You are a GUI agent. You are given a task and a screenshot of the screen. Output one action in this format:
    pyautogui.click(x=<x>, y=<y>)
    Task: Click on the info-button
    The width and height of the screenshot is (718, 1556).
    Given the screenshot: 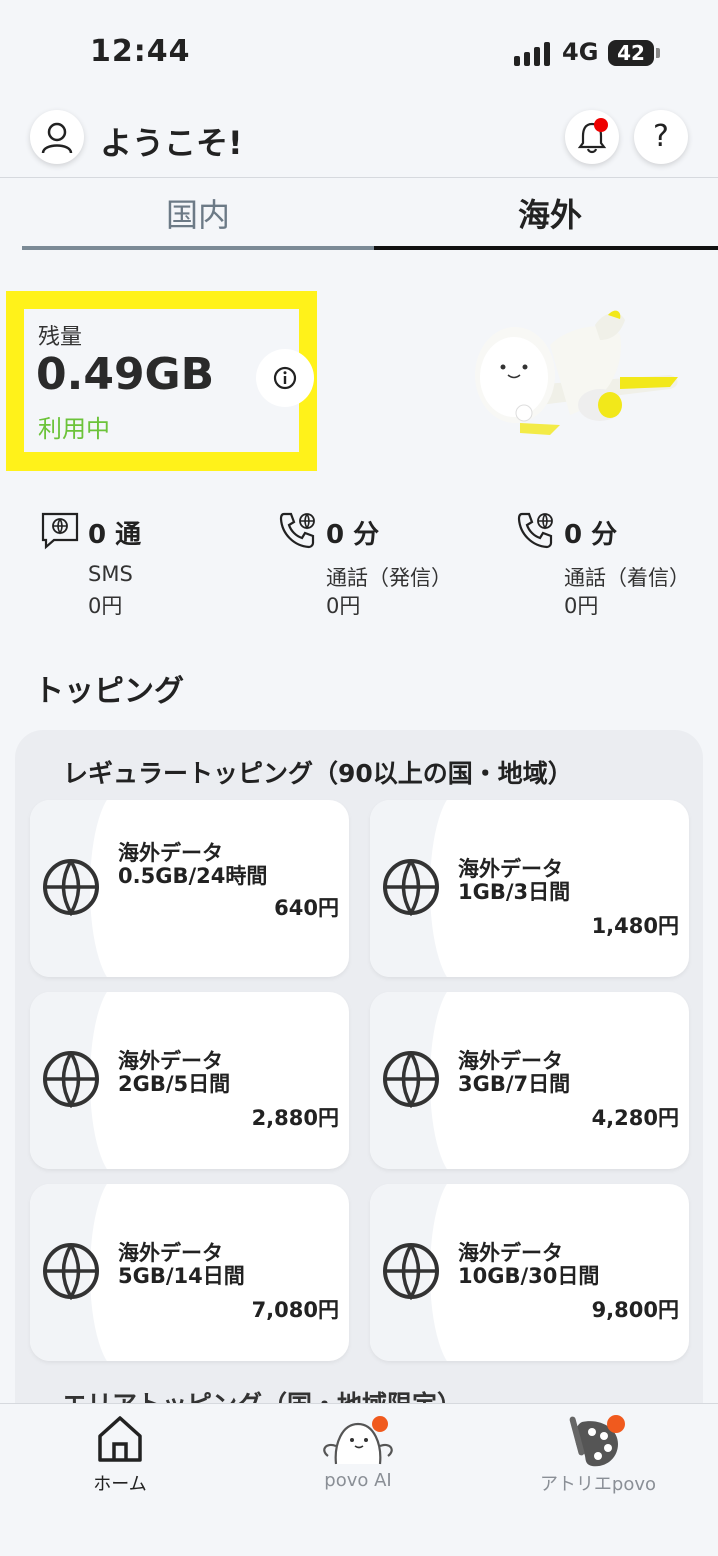 What is the action you would take?
    pyautogui.click(x=285, y=378)
    